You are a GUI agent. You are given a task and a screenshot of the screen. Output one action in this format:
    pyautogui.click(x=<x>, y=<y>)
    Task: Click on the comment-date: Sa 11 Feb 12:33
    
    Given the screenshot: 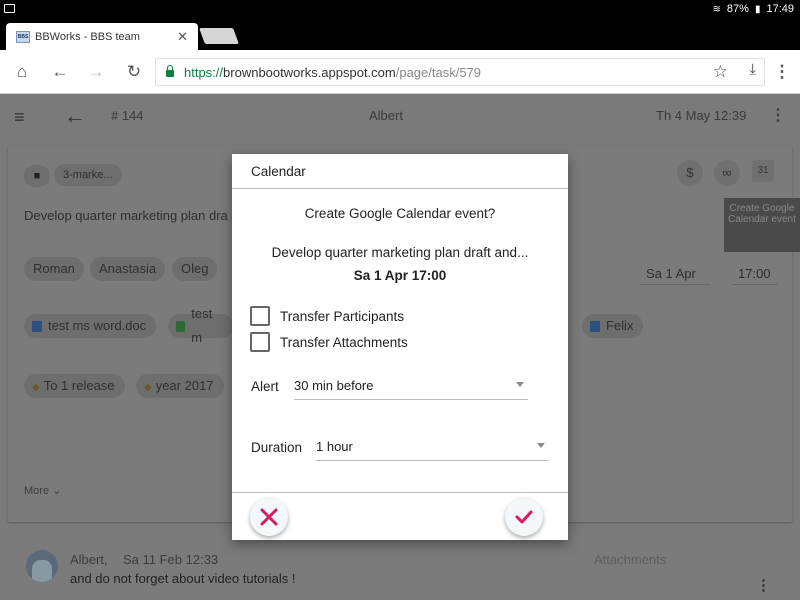 What is the action you would take?
    pyautogui.click(x=171, y=559)
    